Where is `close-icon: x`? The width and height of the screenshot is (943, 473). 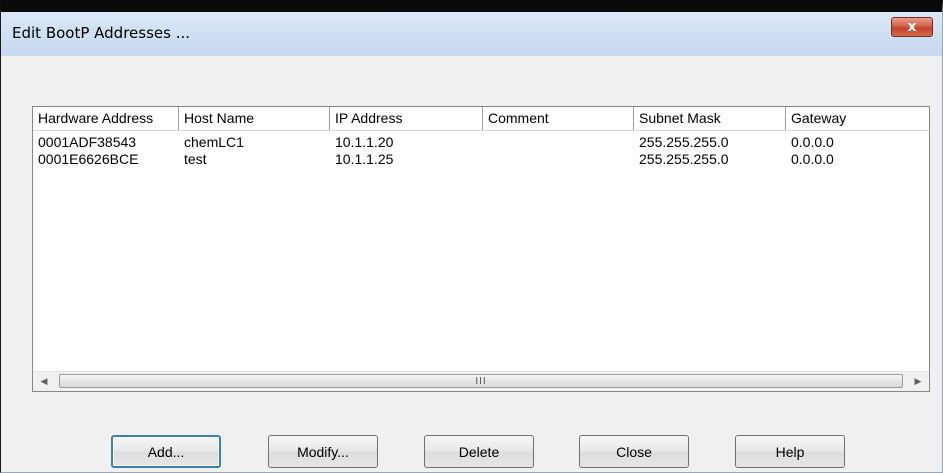 close-icon: x is located at coordinates (912, 27).